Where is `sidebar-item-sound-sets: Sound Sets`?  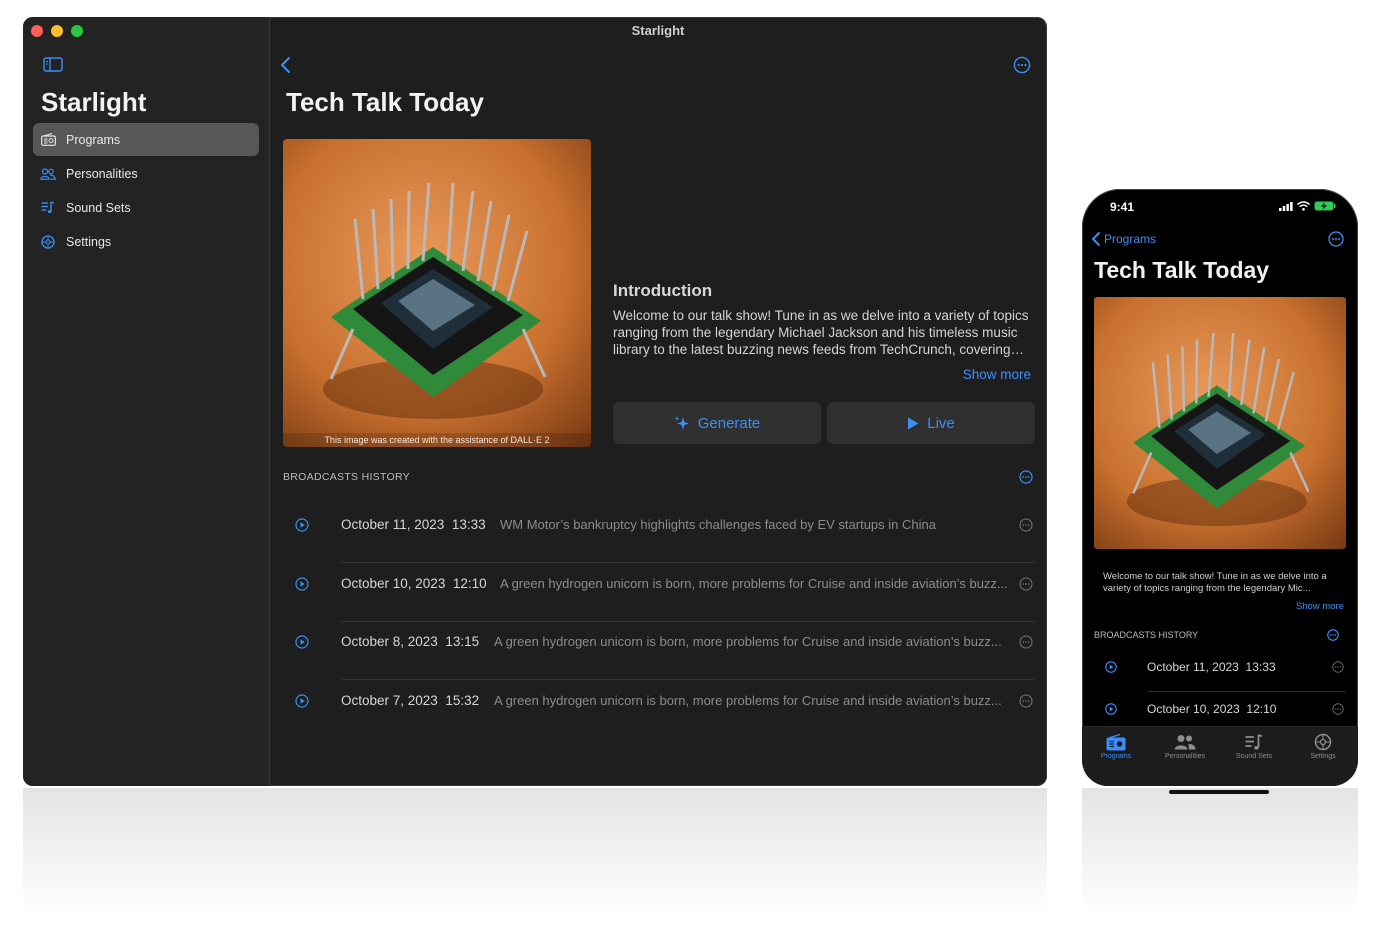
sidebar-item-sound-sets: Sound Sets is located at coordinates (146, 207).